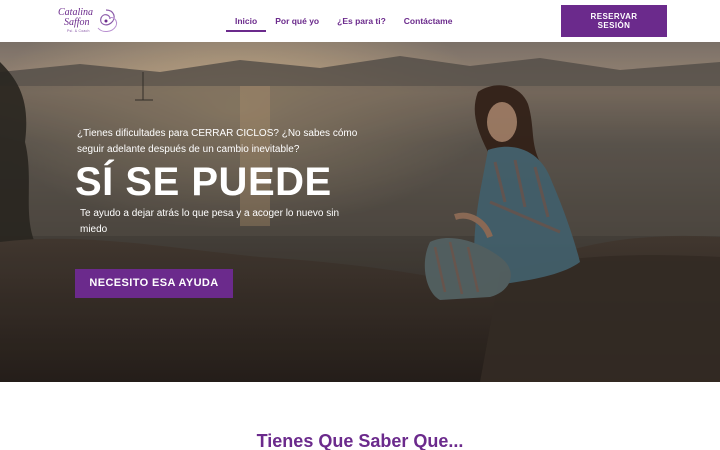  What do you see at coordinates (297, 21) in the screenshot?
I see `nav-item-por-que-yo: Por qué yo` at bounding box center [297, 21].